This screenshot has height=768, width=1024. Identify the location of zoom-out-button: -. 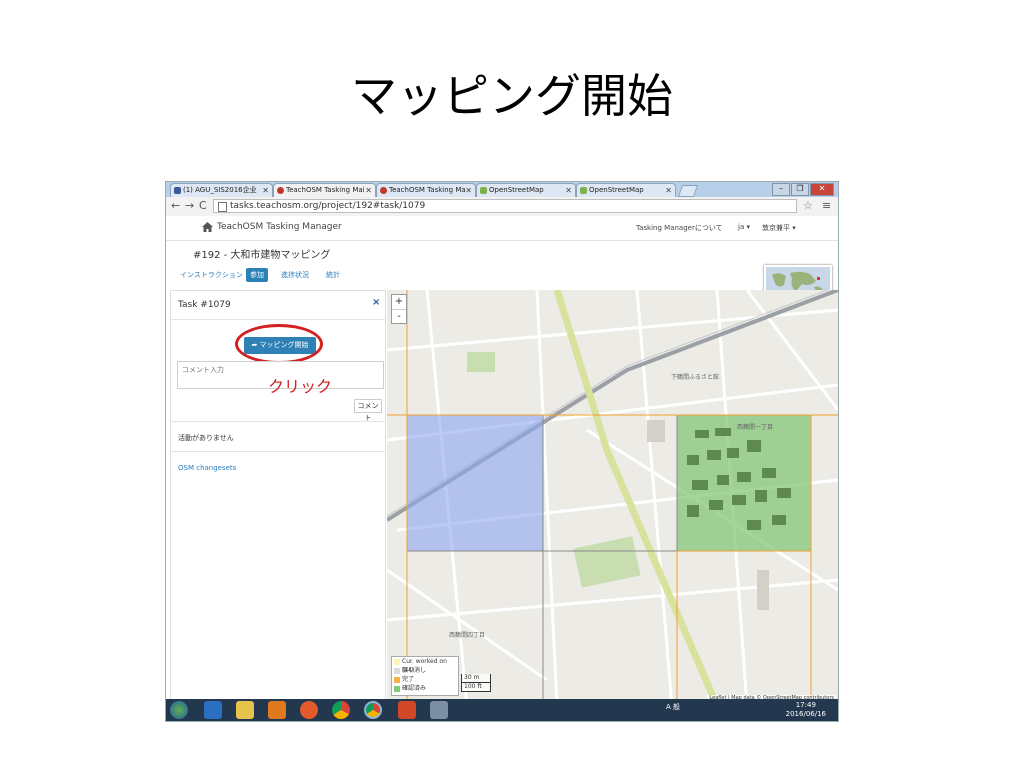
(399, 317).